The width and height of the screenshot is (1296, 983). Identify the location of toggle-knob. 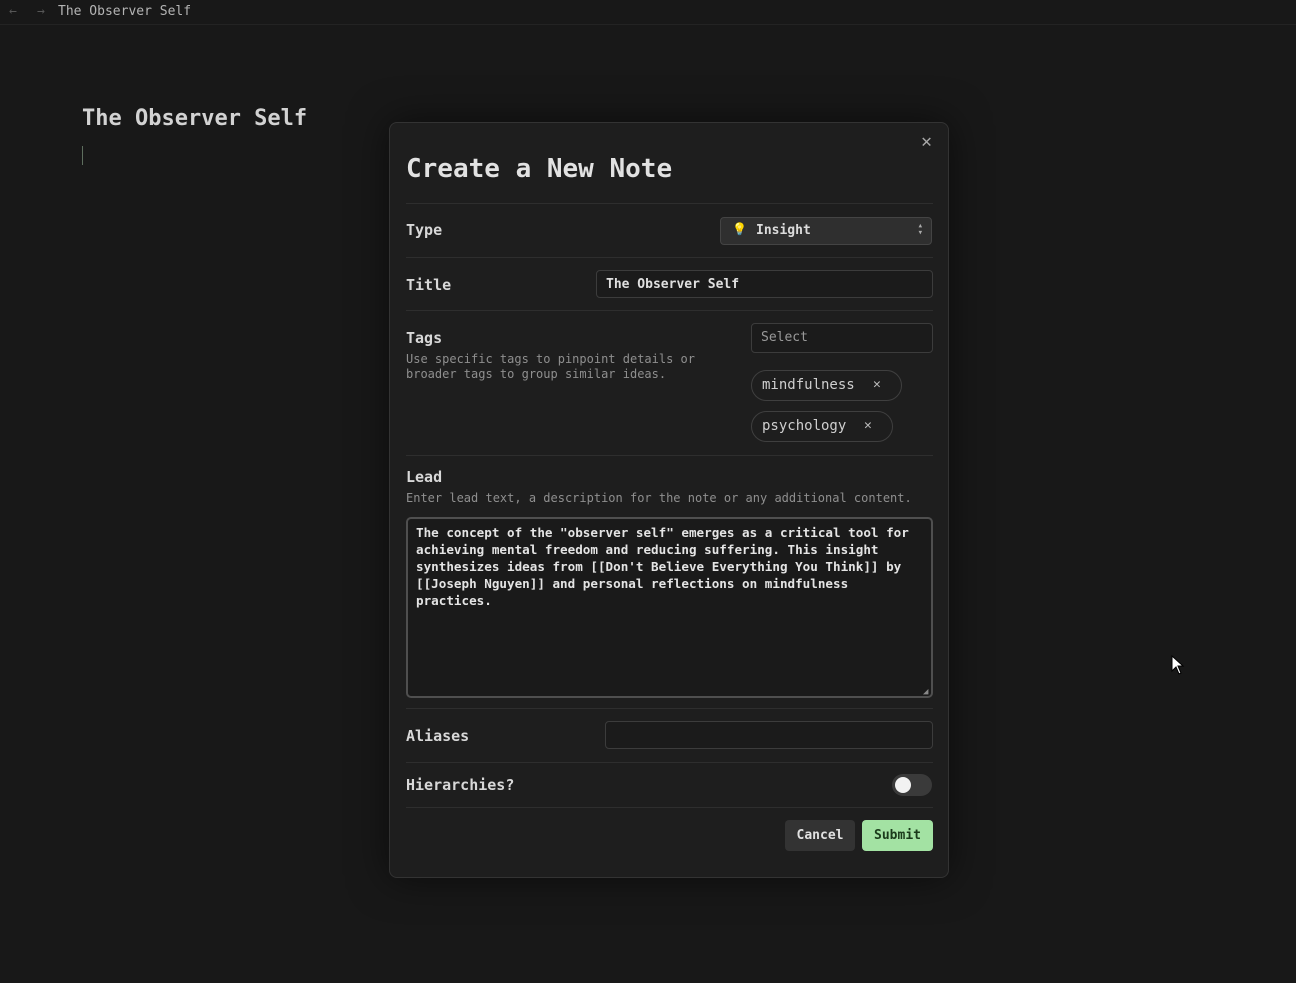
(903, 785).